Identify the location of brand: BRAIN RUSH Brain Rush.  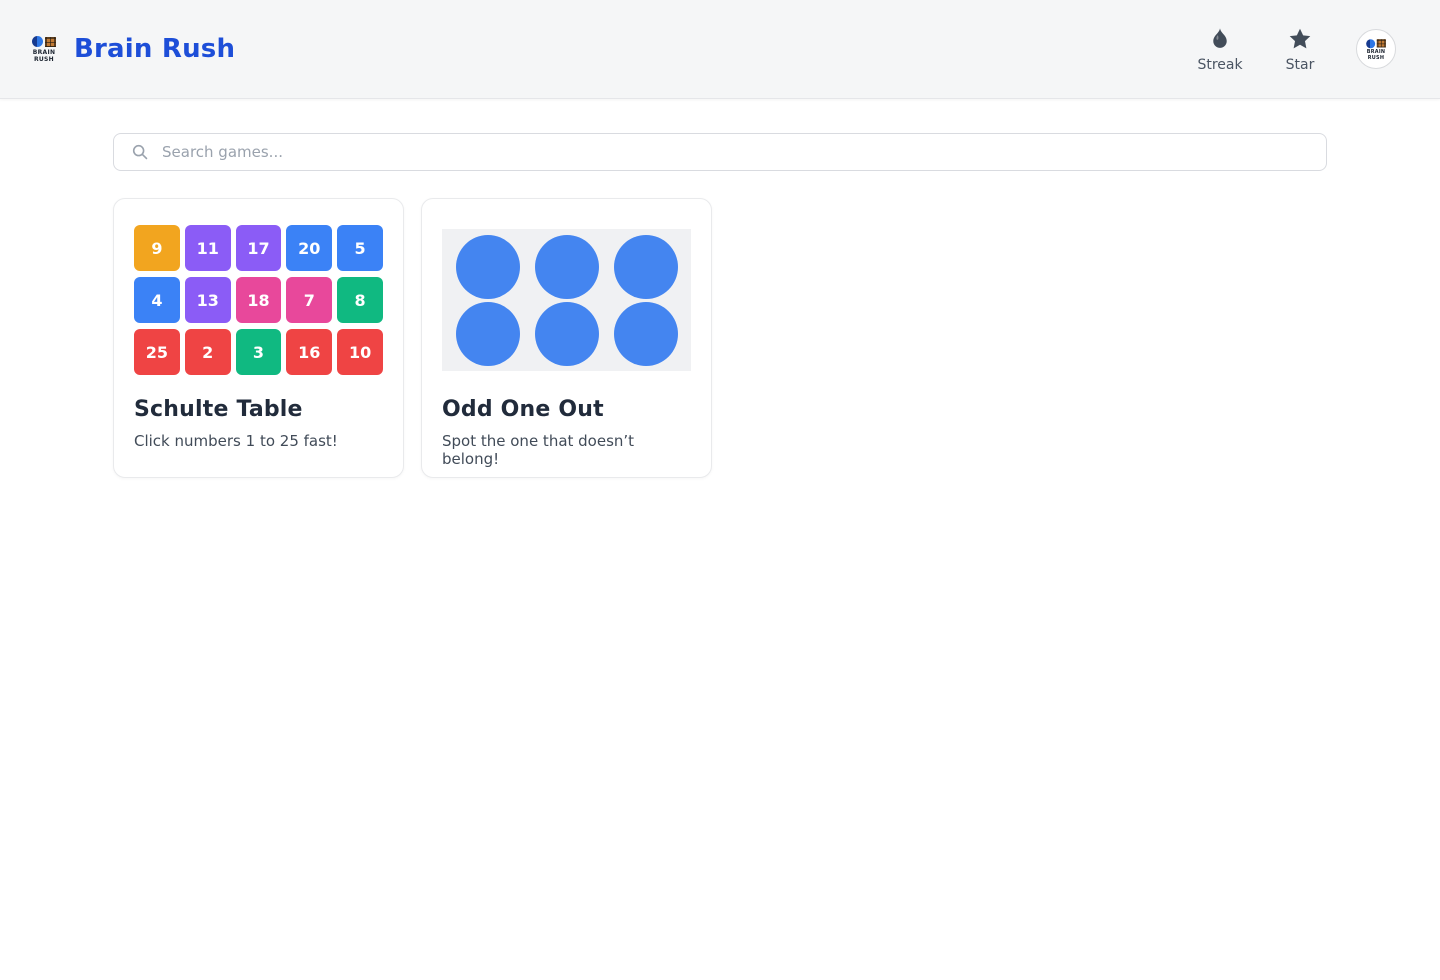
(132, 49).